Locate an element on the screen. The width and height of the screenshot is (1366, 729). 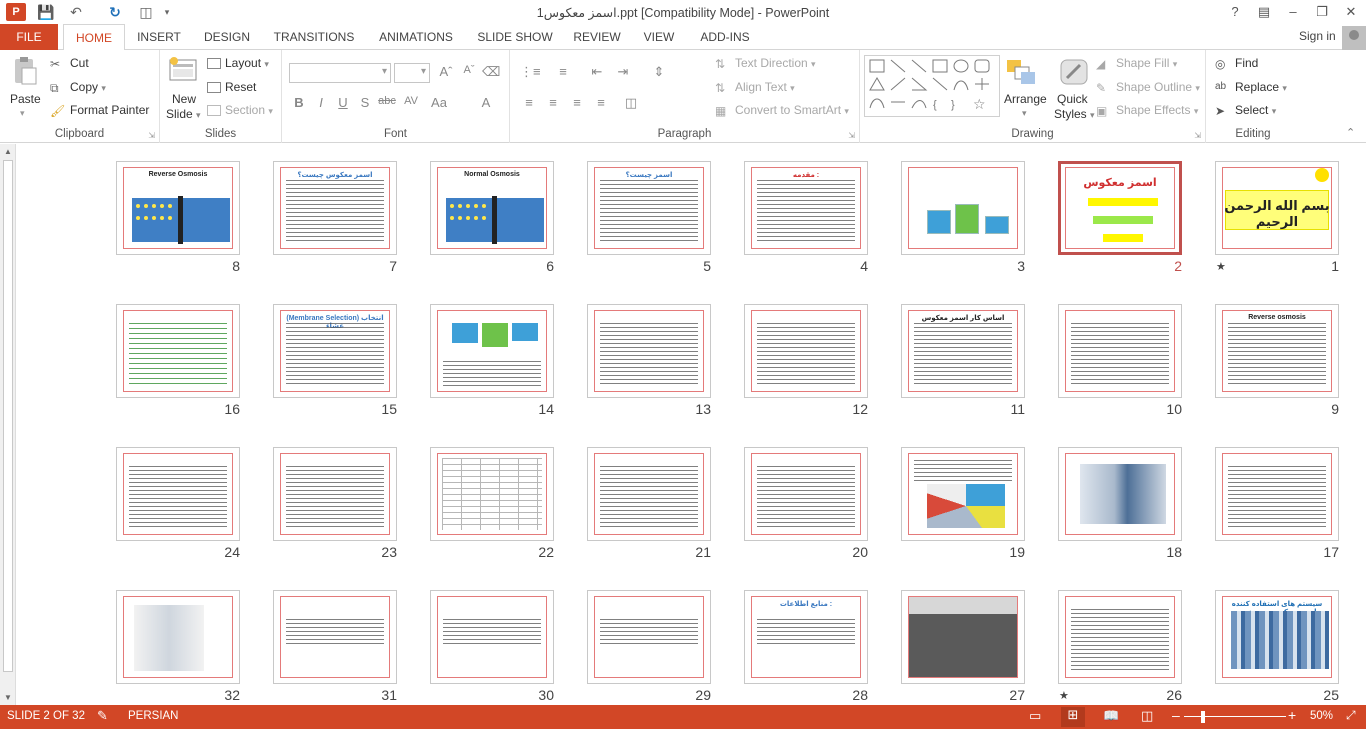
slide-thumbnail-7: اسمز معکوس چیست؟ is located at coordinates (335, 208).